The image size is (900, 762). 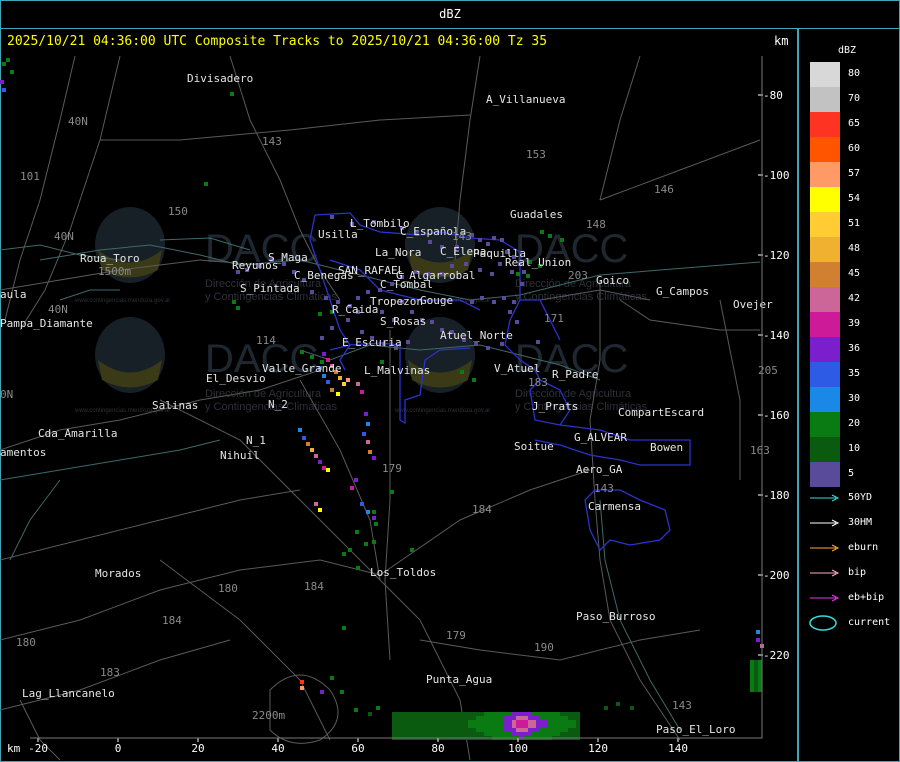 What do you see at coordinates (68, 693) in the screenshot?
I see `place-label: Lag_Llancanelo` at bounding box center [68, 693].